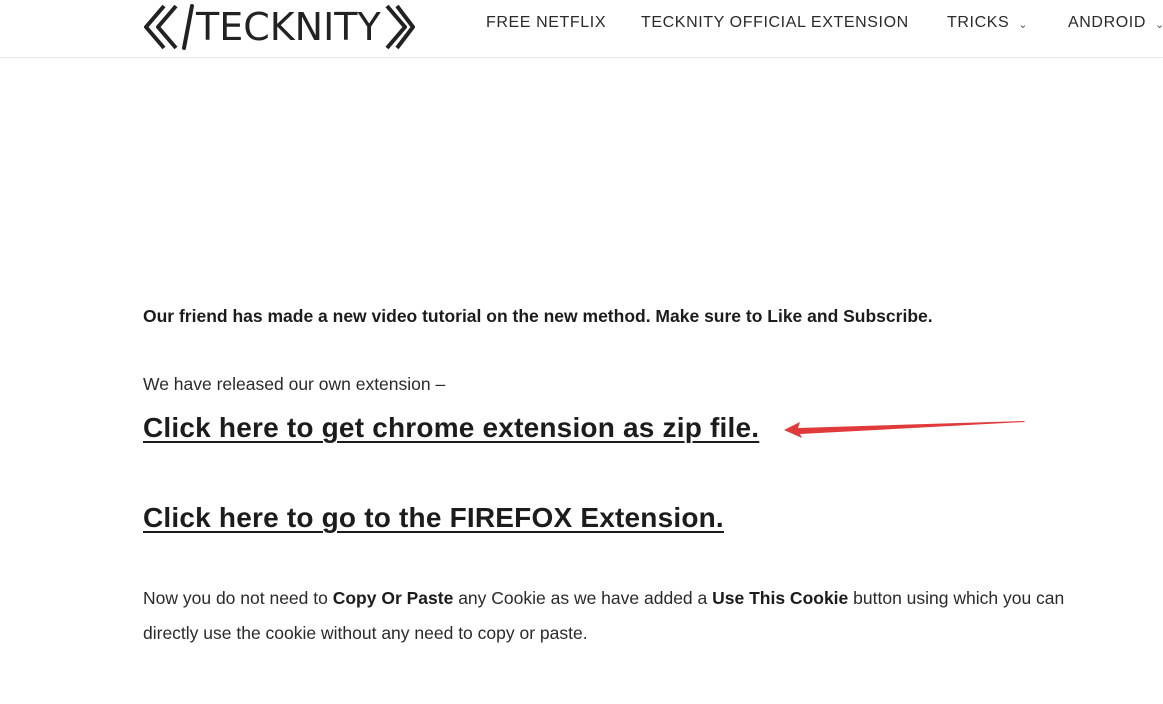 The image size is (1163, 704). What do you see at coordinates (294, 384) in the screenshot?
I see `released-text: We have released our own extension –` at bounding box center [294, 384].